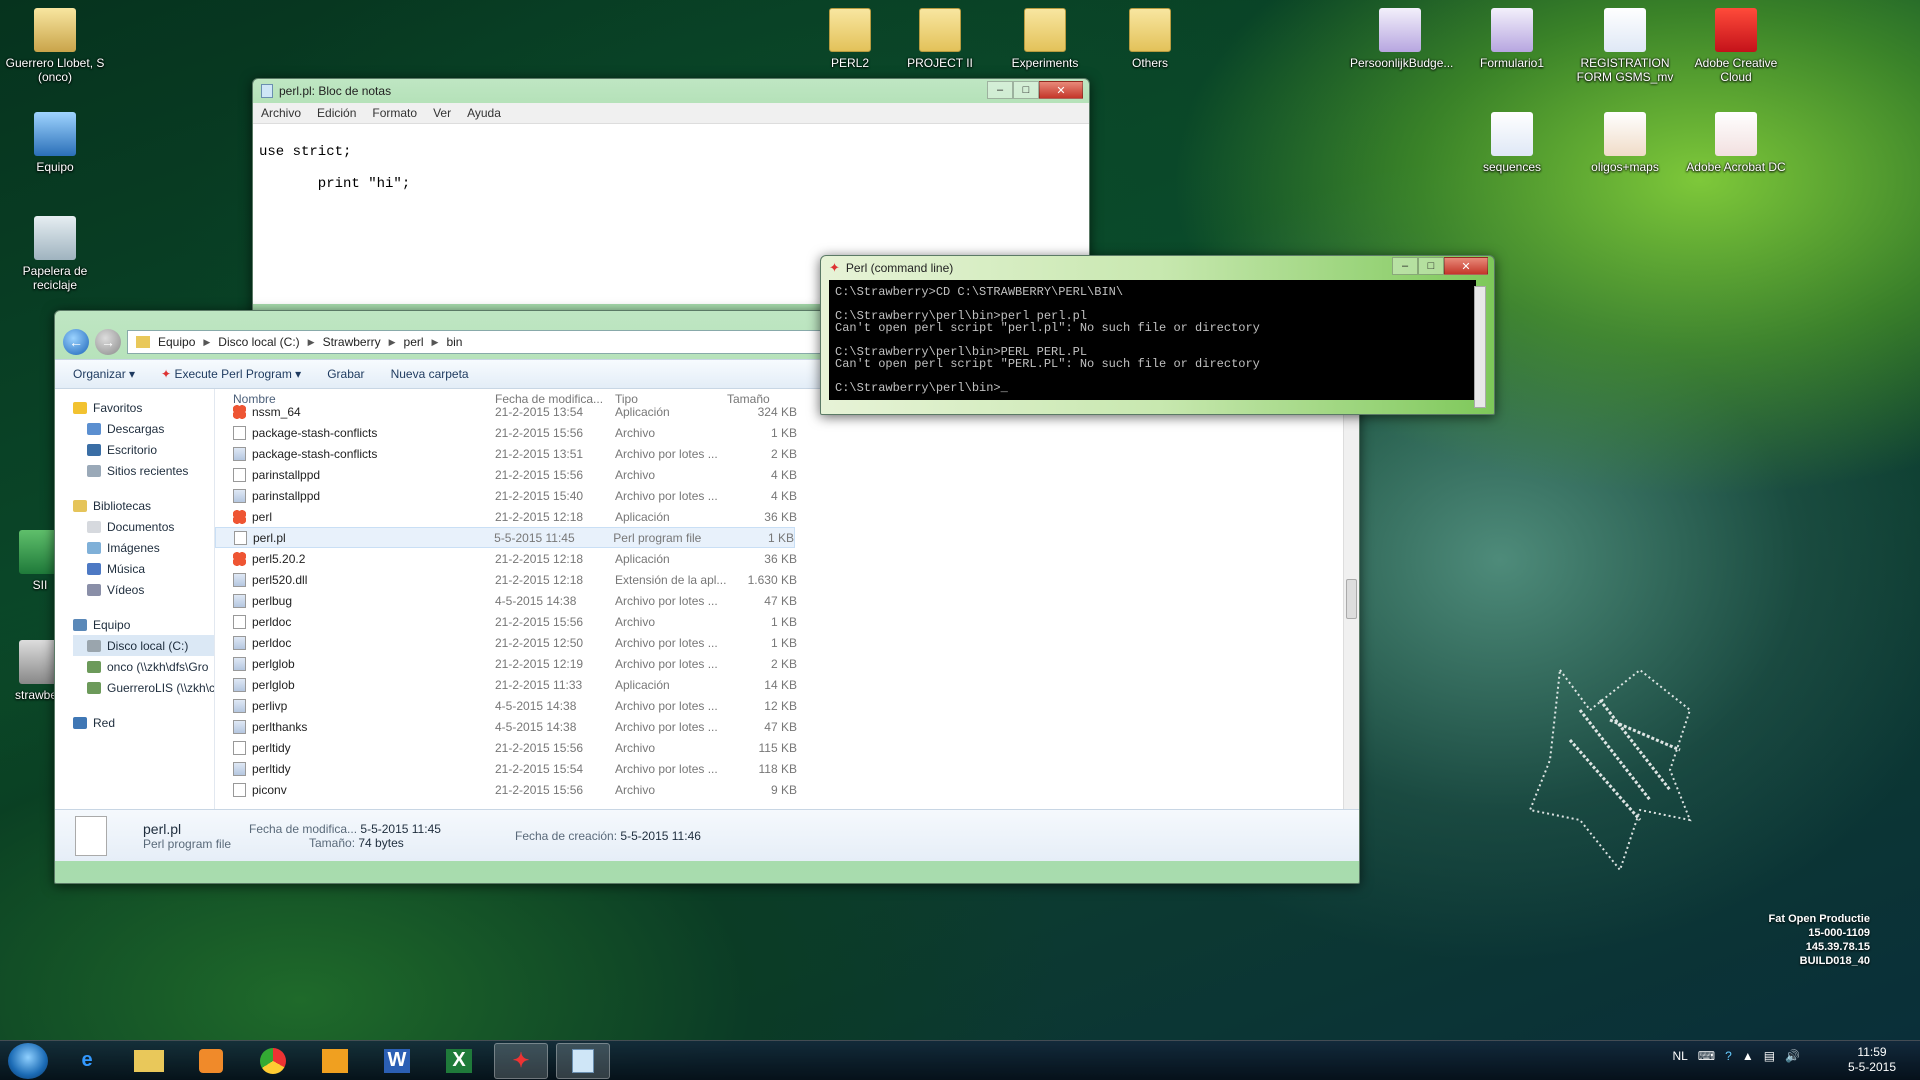 This screenshot has width=1920, height=1080. I want to click on file-row: perl5.20.2 21-2-2015 12:18 Aplicación 36 KB, so click(787, 558).